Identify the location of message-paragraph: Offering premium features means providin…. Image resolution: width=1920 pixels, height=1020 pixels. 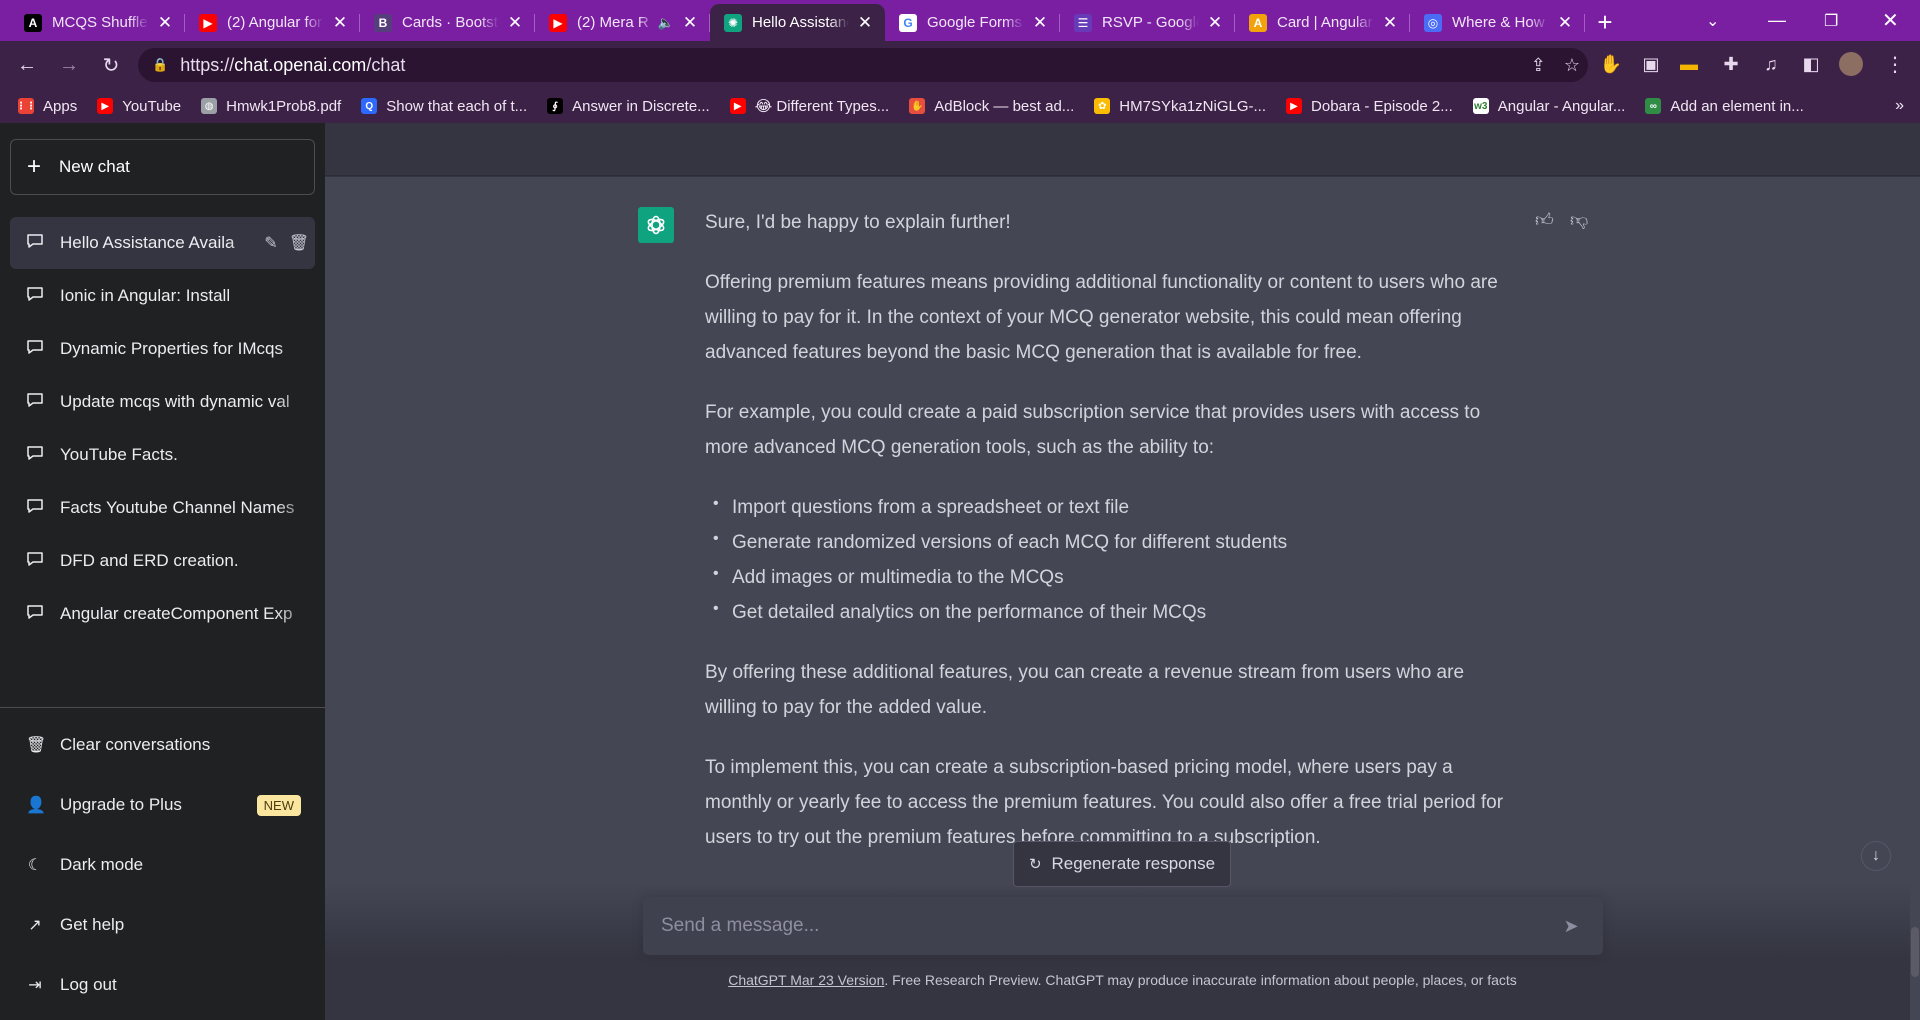
(1101, 317).